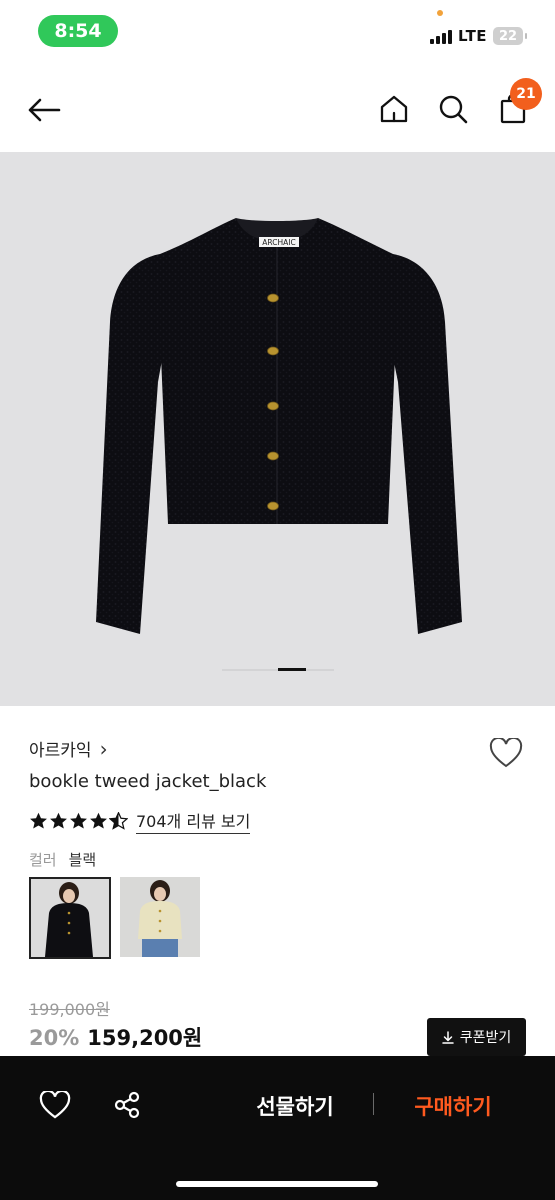  I want to click on pagination-dot-active, so click(292, 669).